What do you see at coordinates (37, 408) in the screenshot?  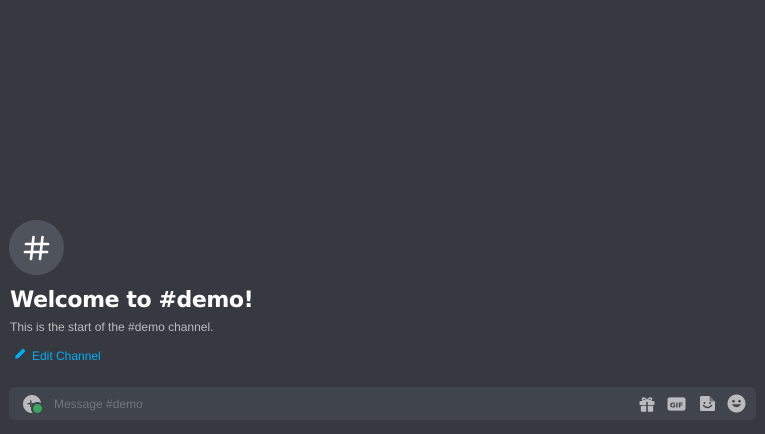 I see `status-badge` at bounding box center [37, 408].